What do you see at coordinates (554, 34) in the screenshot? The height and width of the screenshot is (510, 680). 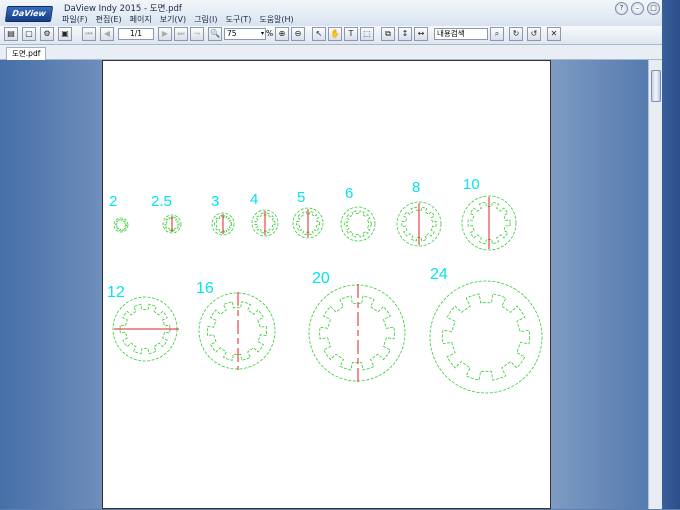 I see `close-document-icon: ✕` at bounding box center [554, 34].